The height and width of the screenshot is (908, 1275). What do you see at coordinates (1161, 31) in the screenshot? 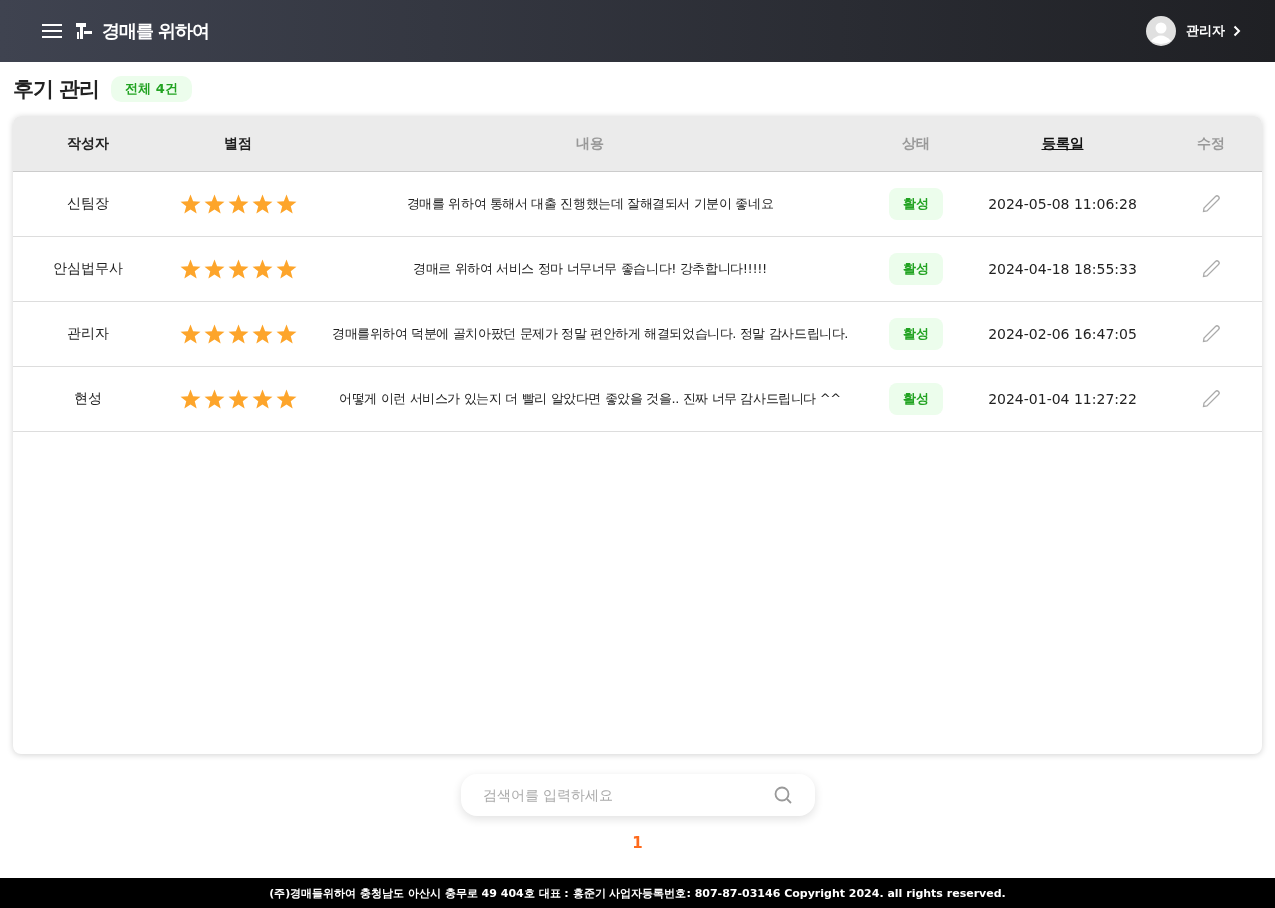
I see `avatar-icon` at bounding box center [1161, 31].